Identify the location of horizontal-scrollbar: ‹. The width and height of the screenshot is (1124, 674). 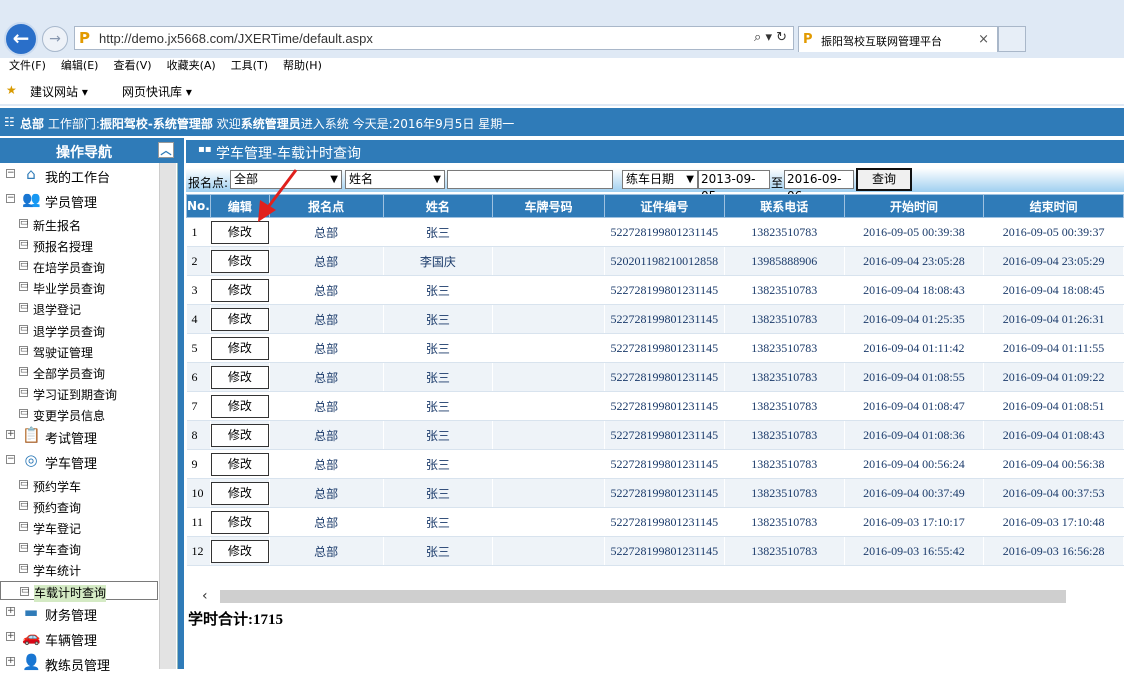
(663, 596).